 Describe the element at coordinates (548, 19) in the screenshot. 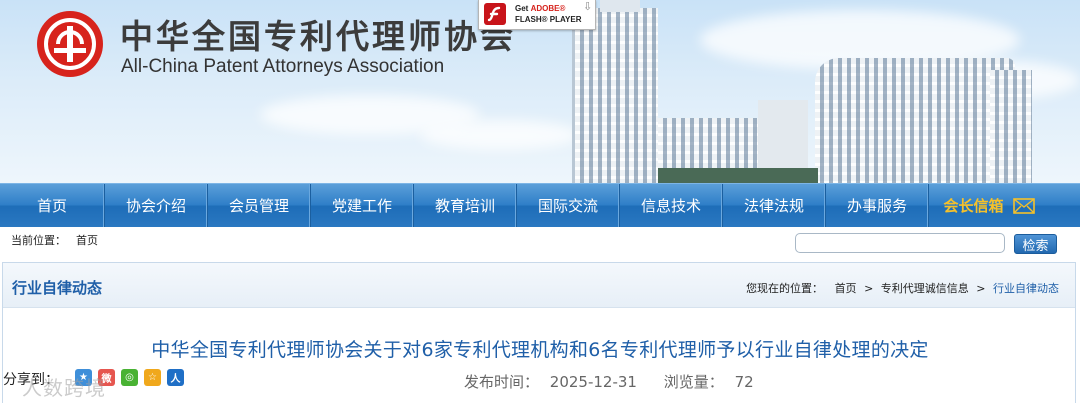

I see `flash-product-text: FLASH® PLAYER` at that location.